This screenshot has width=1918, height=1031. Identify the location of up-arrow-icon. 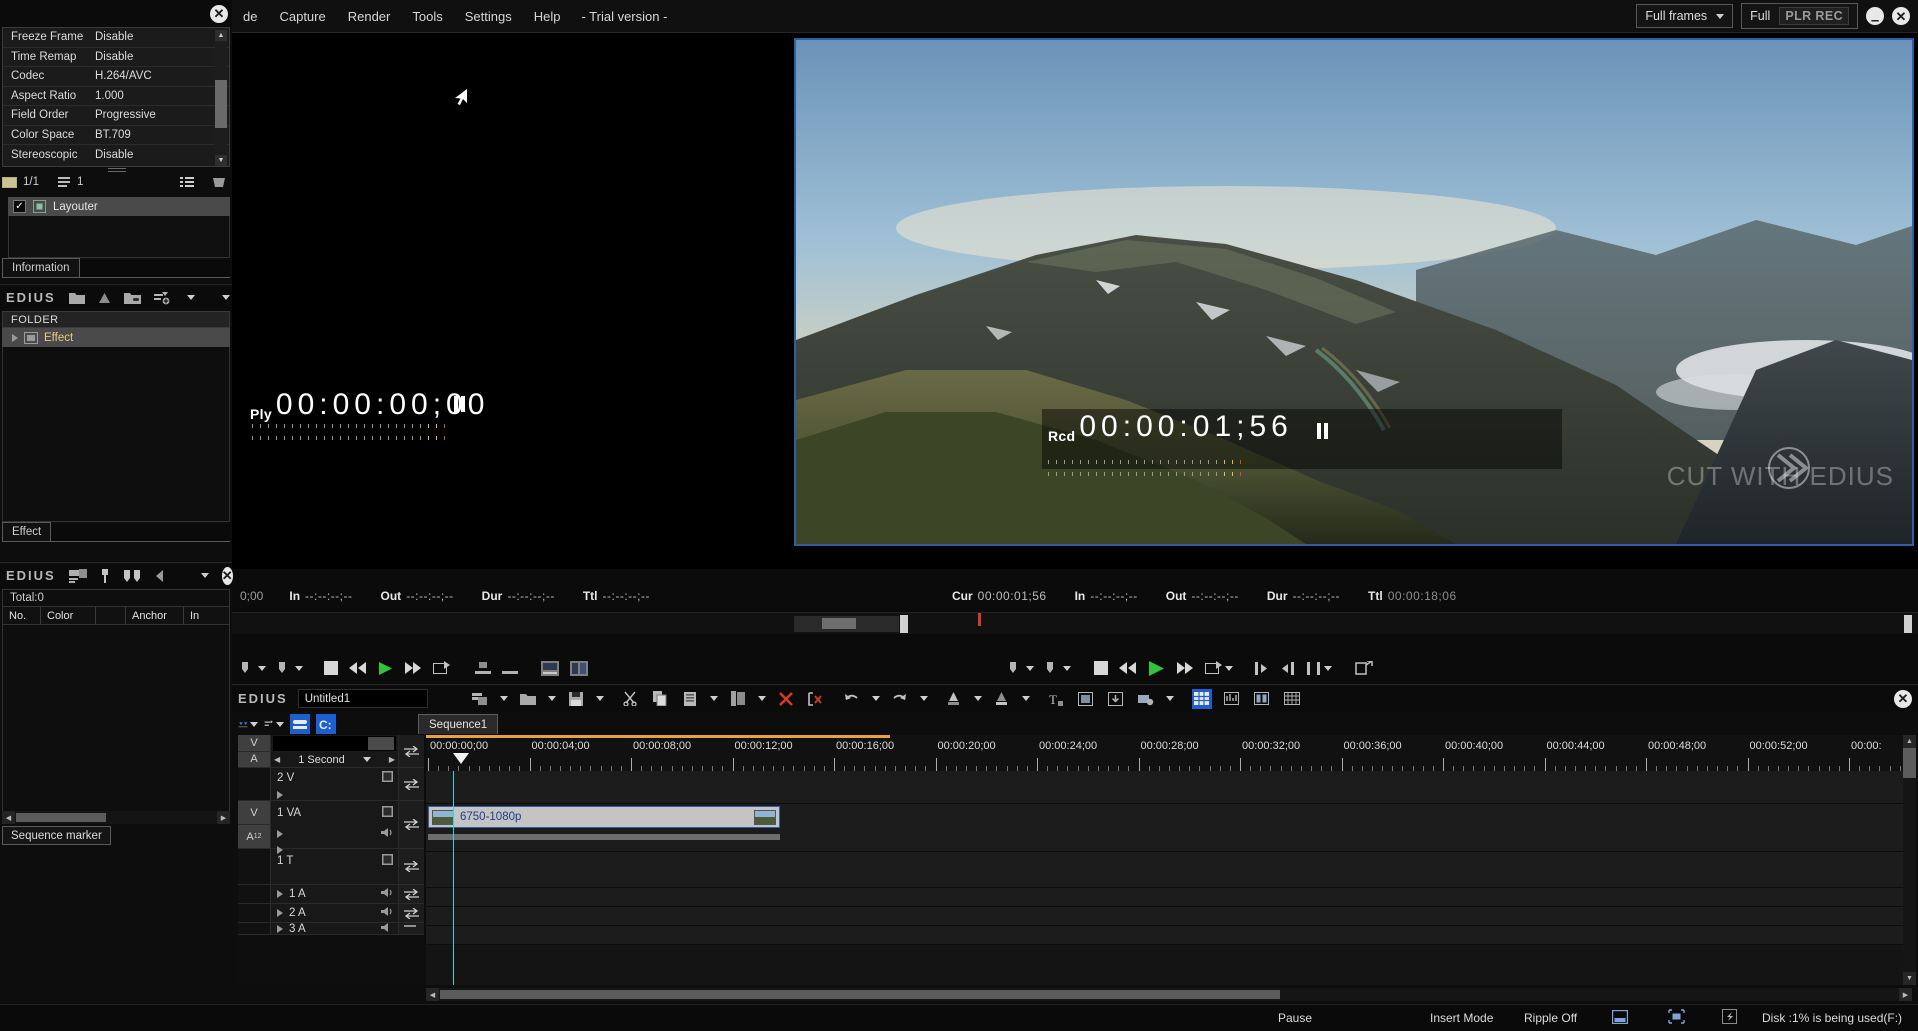
(104, 298).